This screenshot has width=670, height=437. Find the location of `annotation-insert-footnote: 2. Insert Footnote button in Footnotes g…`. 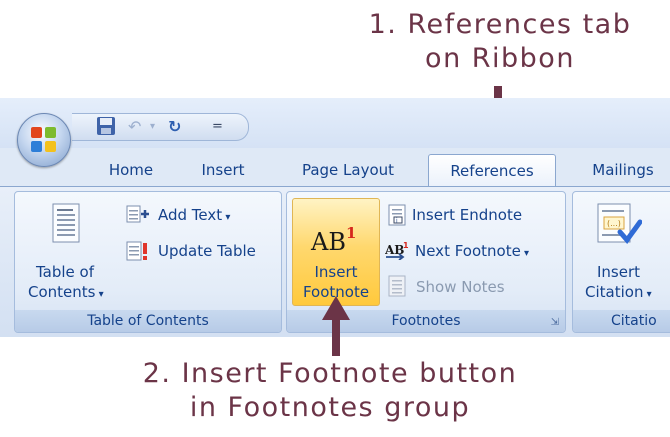

annotation-insert-footnote: 2. Insert Footnote button in Footnotes g… is located at coordinates (330, 391).